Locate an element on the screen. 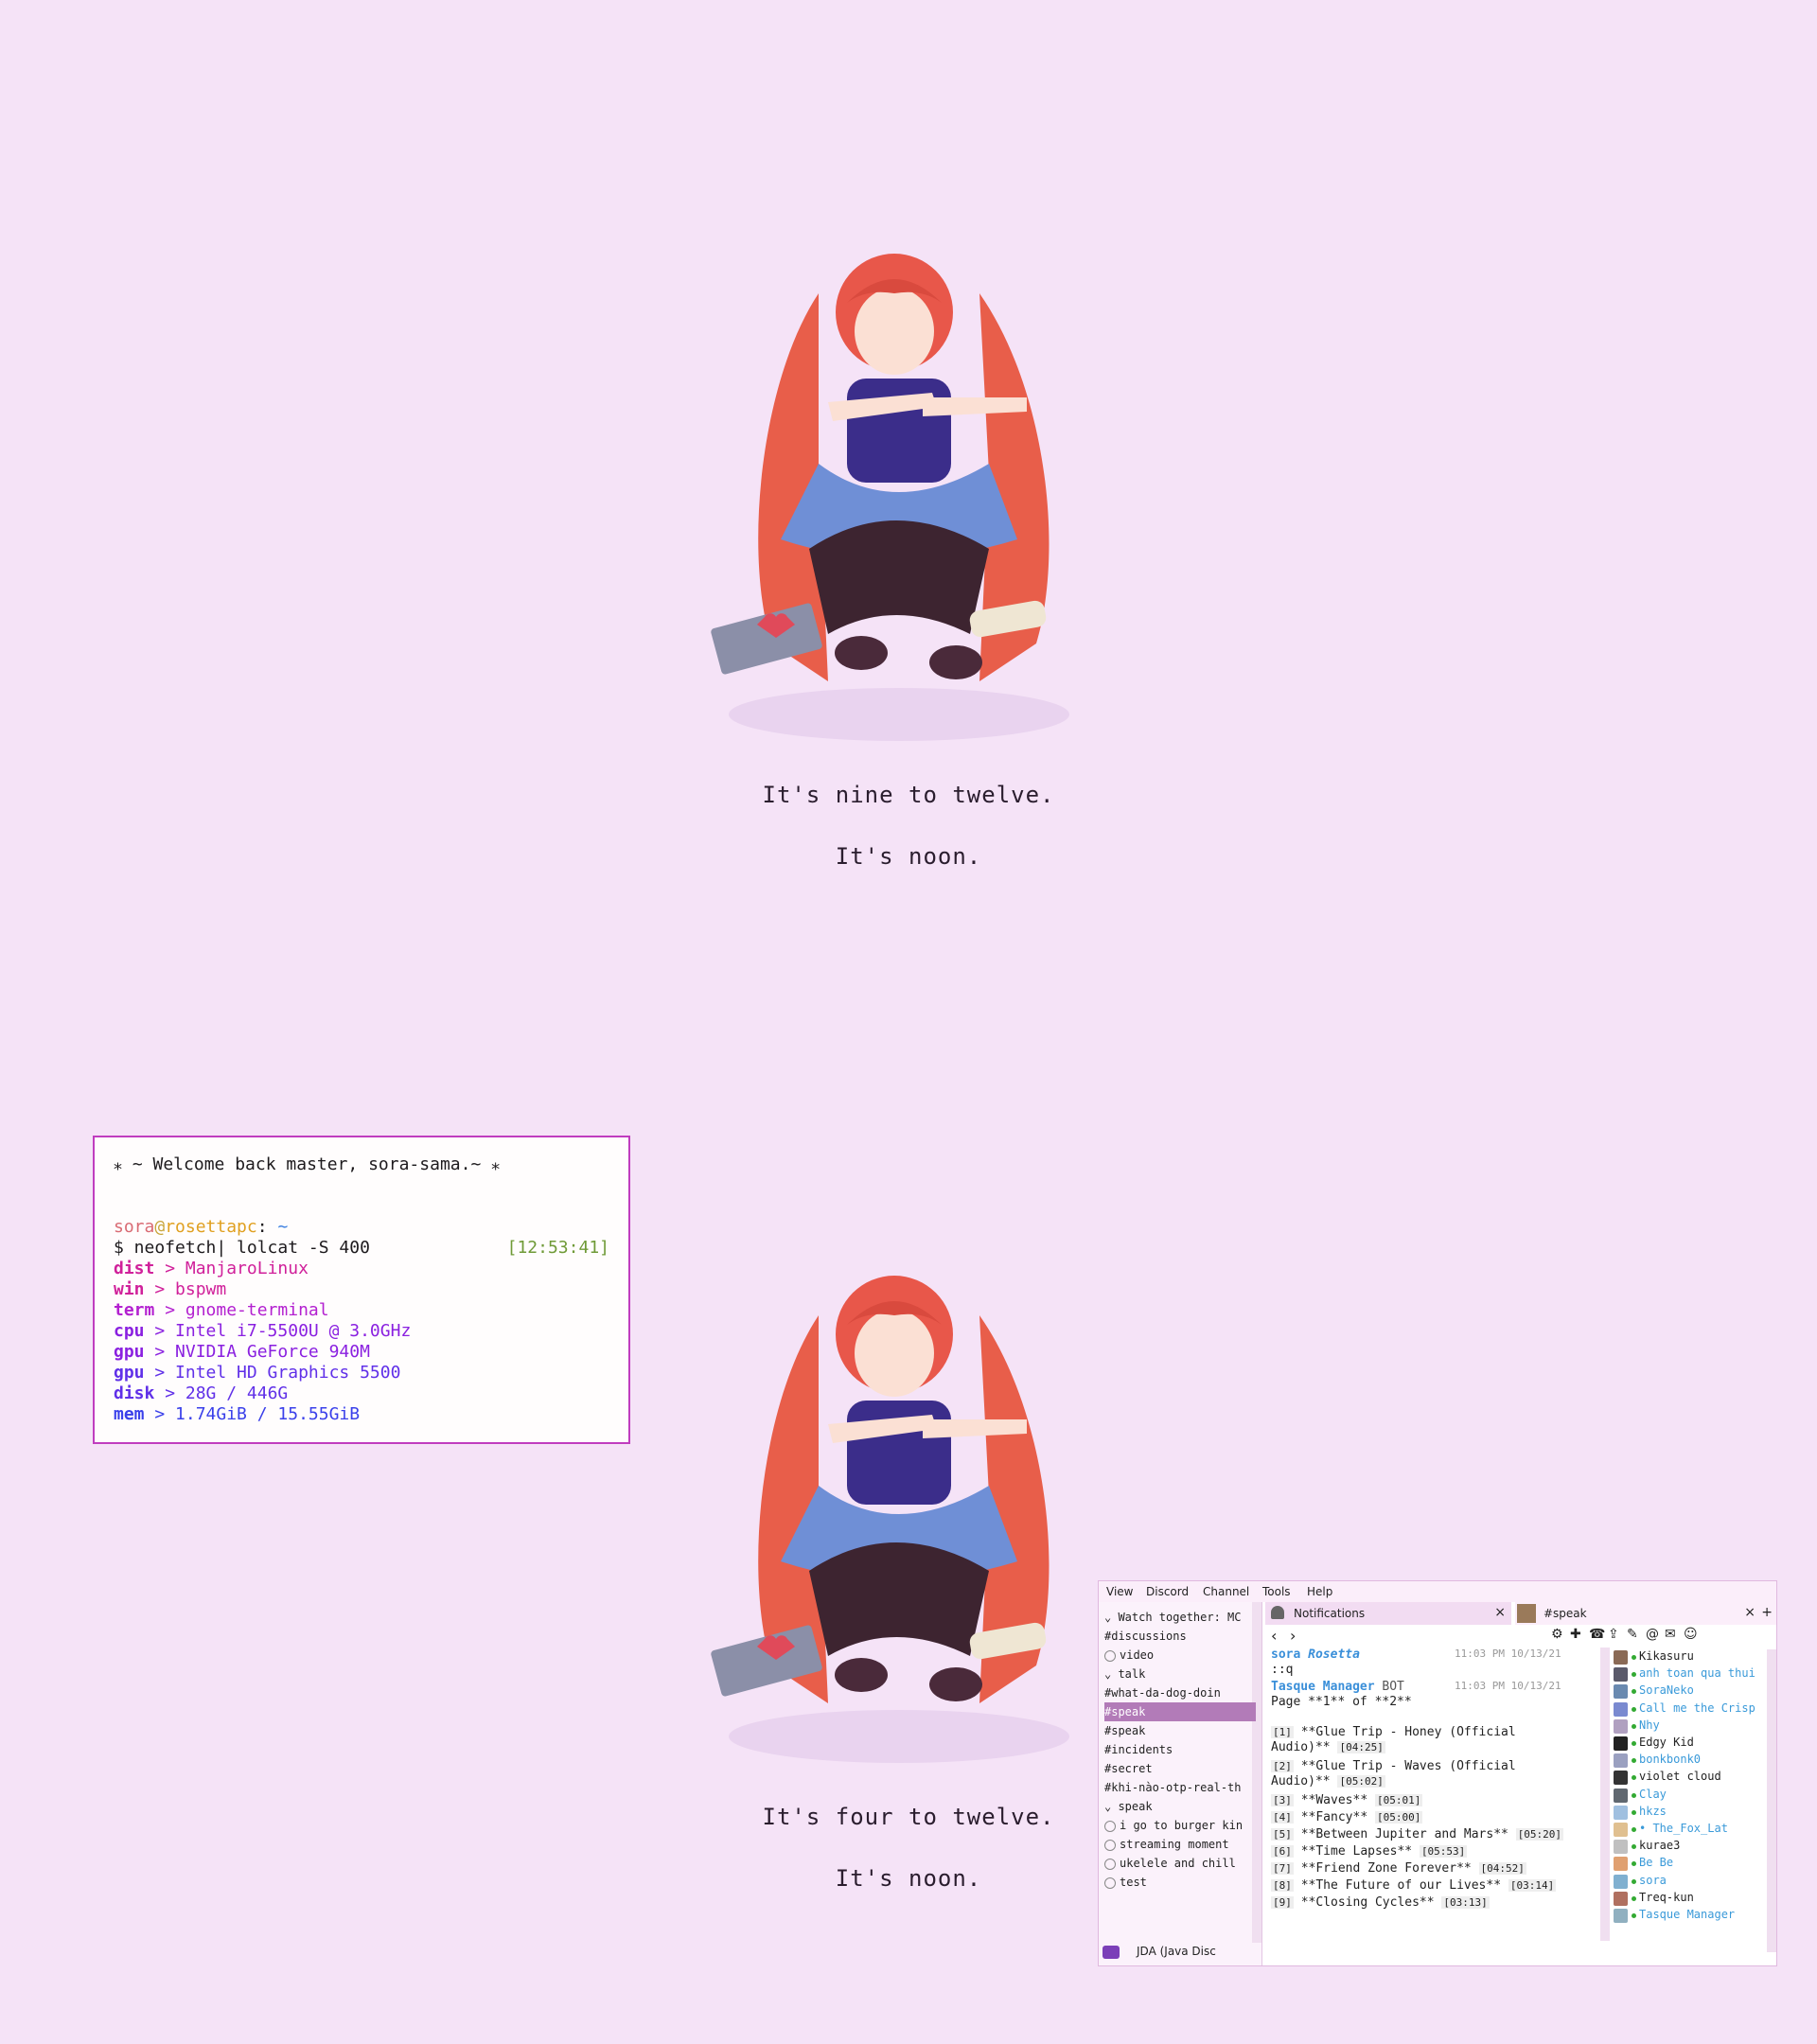 This screenshot has width=1817, height=2044. member-item: Call me the Crisp is located at coordinates (1690, 1709).